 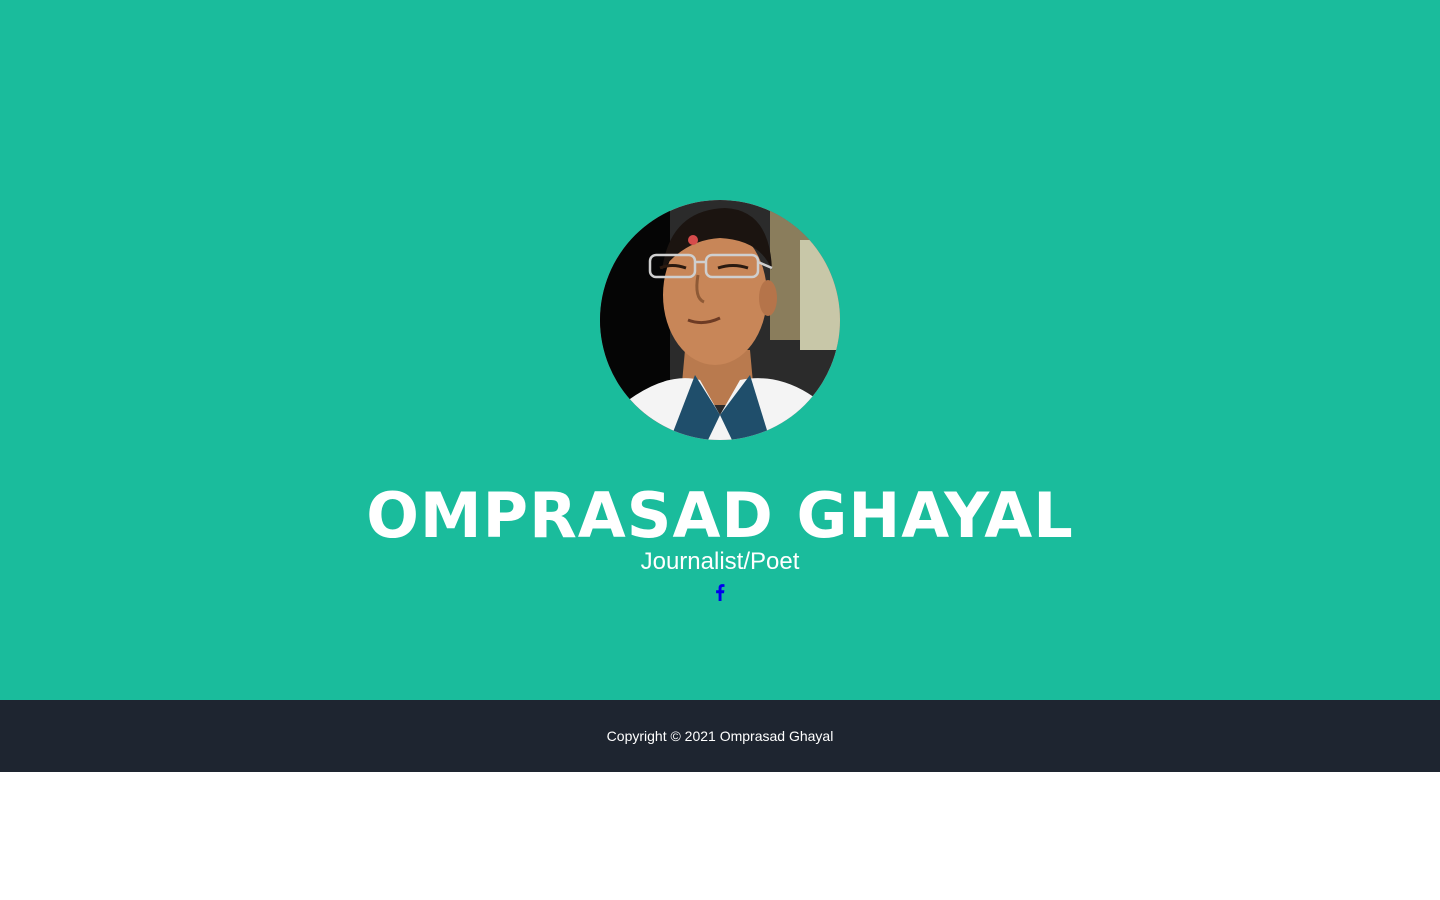 I want to click on footer: Copyright © 2021 Omprasad Ghayal, so click(x=720, y=736).